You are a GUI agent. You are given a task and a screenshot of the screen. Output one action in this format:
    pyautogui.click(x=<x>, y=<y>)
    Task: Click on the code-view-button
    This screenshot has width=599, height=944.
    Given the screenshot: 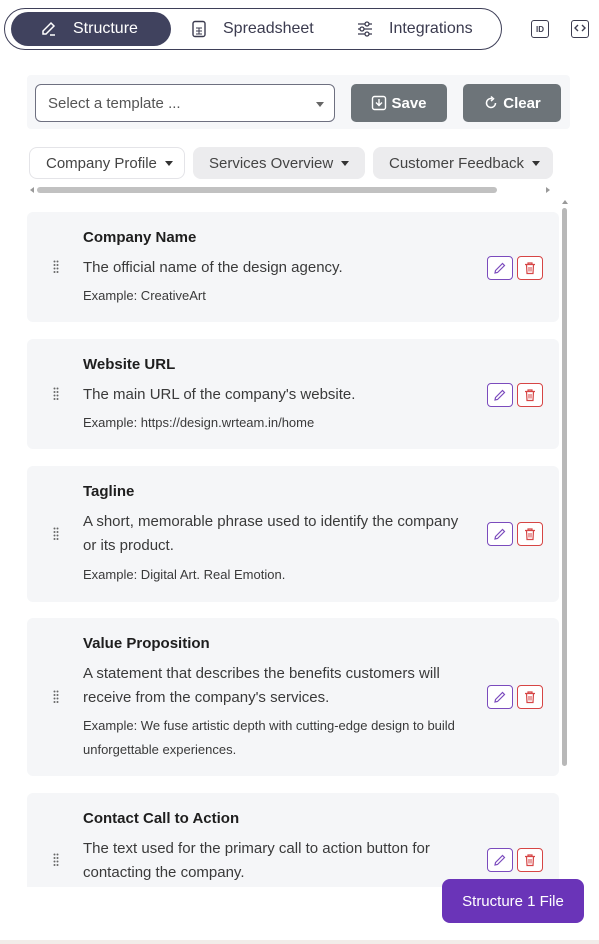 What is the action you would take?
    pyautogui.click(x=580, y=29)
    